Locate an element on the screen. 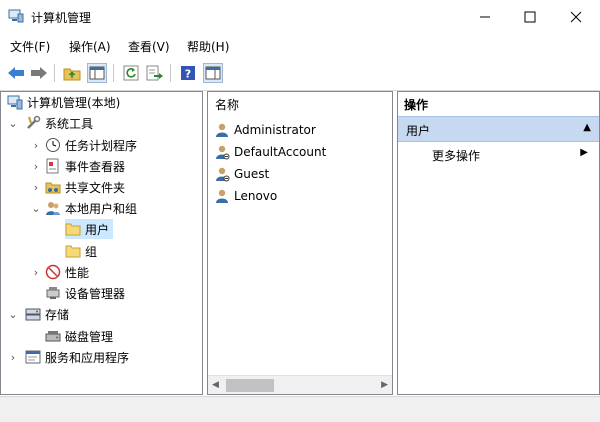  refresh-icon is located at coordinates (131, 73).